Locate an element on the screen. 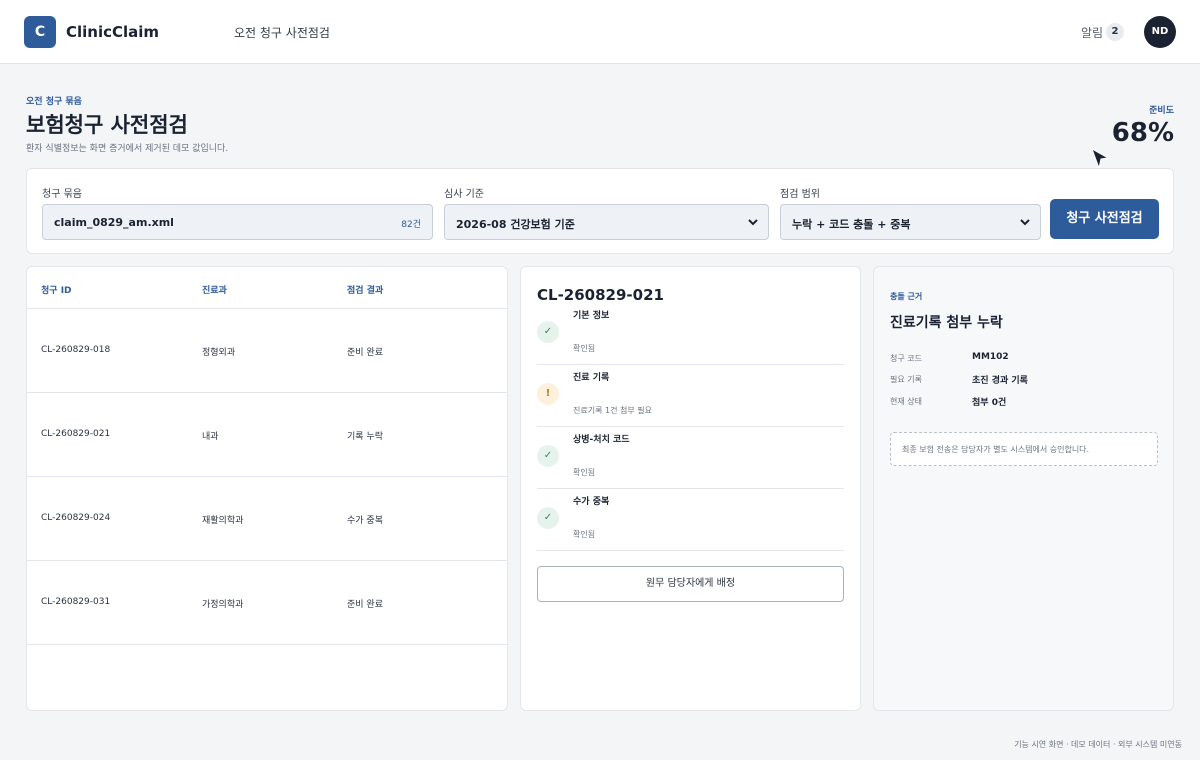  approval-note: 최종 보험 전송은 담당자가 별도 시스템에서 승인합니다. is located at coordinates (1024, 449).